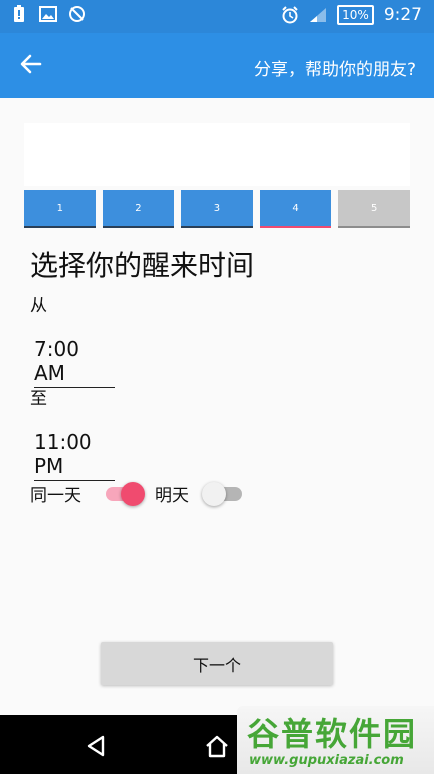 The width and height of the screenshot is (434, 774). I want to click on battery-alert-icon, so click(19, 14).